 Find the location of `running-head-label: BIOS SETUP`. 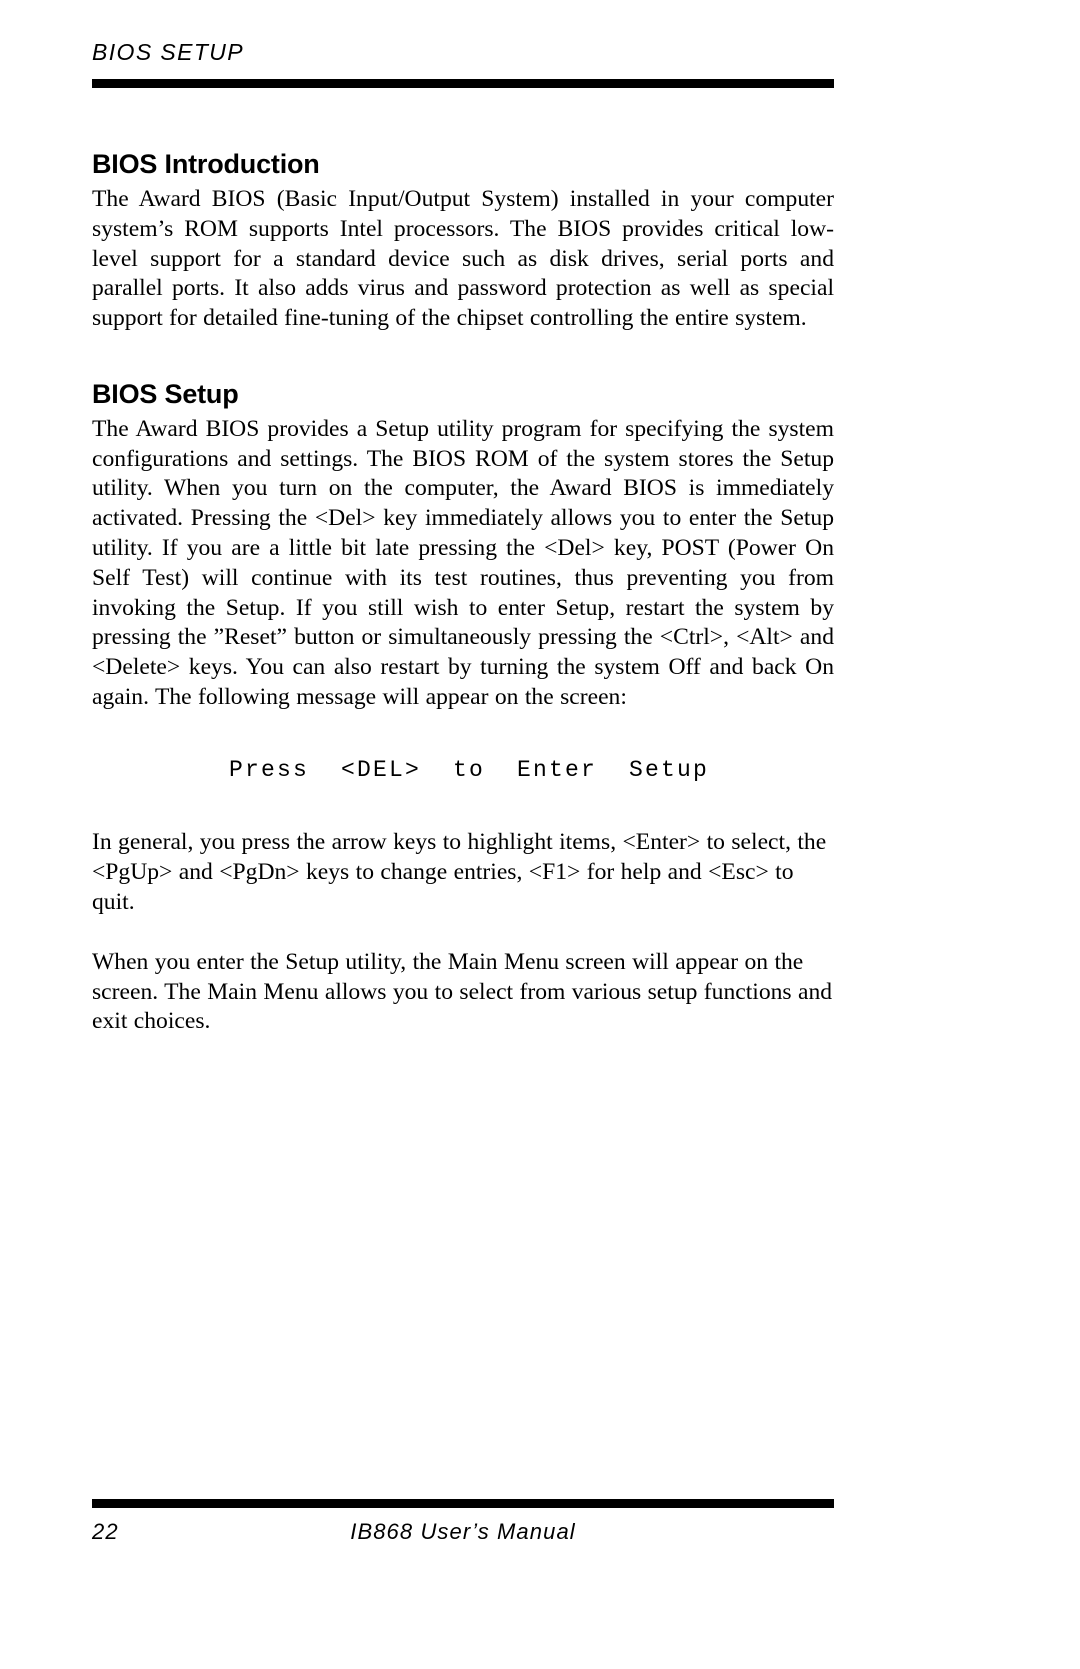

running-head-label: BIOS SETUP is located at coordinates (168, 52).